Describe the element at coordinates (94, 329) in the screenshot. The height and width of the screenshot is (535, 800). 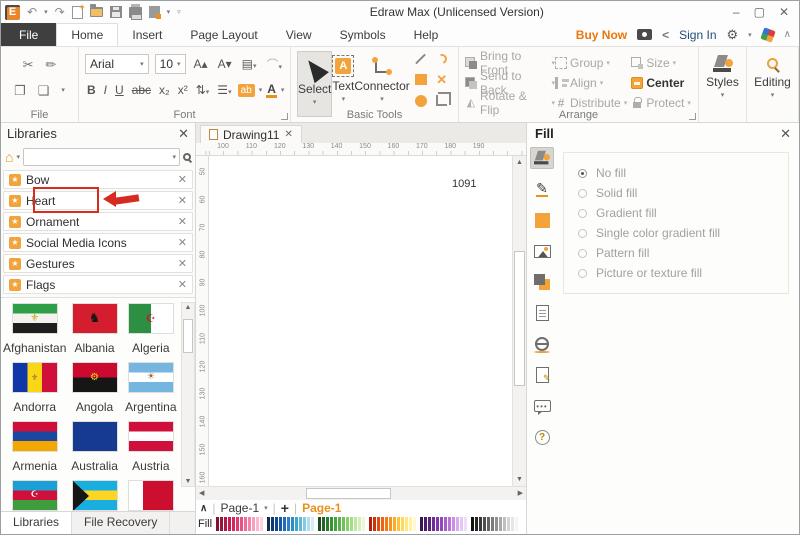
I see `flag-shape-albania: ♞ Albania` at that location.